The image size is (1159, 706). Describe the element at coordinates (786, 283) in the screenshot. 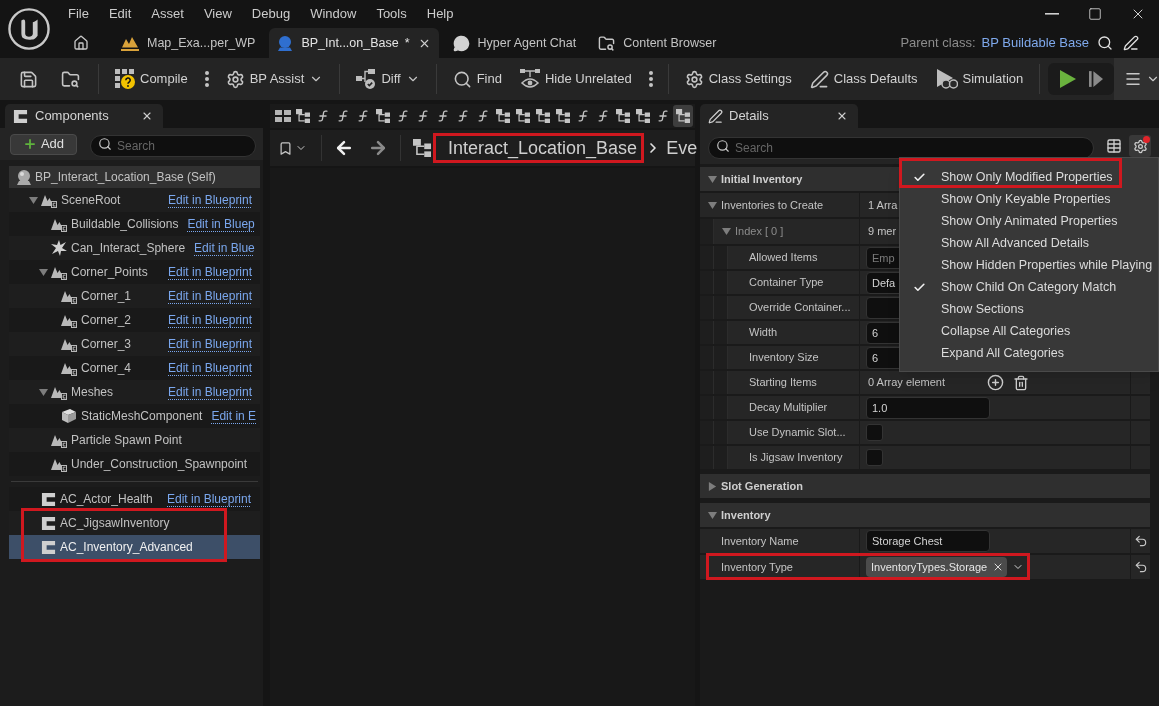

I see `property-label: Container Type` at that location.